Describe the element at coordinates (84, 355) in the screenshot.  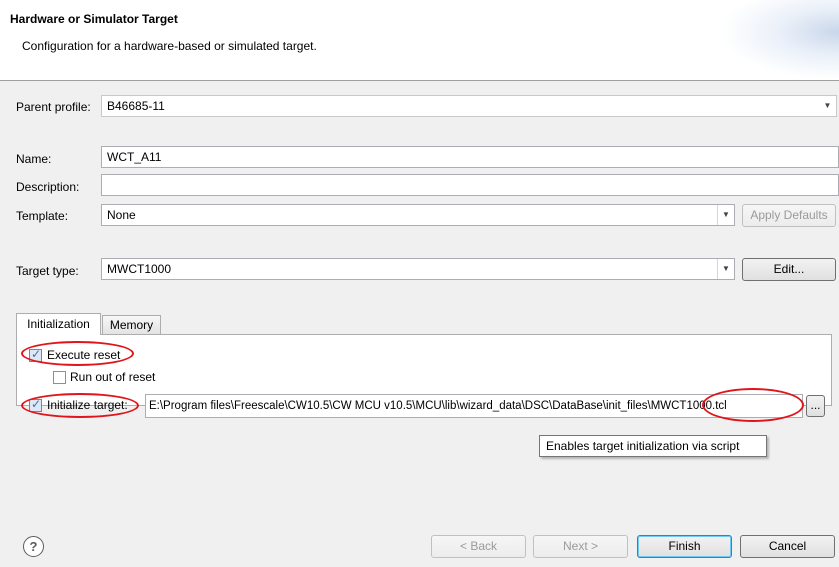
I see `execute-reset-label: Execute reset` at that location.